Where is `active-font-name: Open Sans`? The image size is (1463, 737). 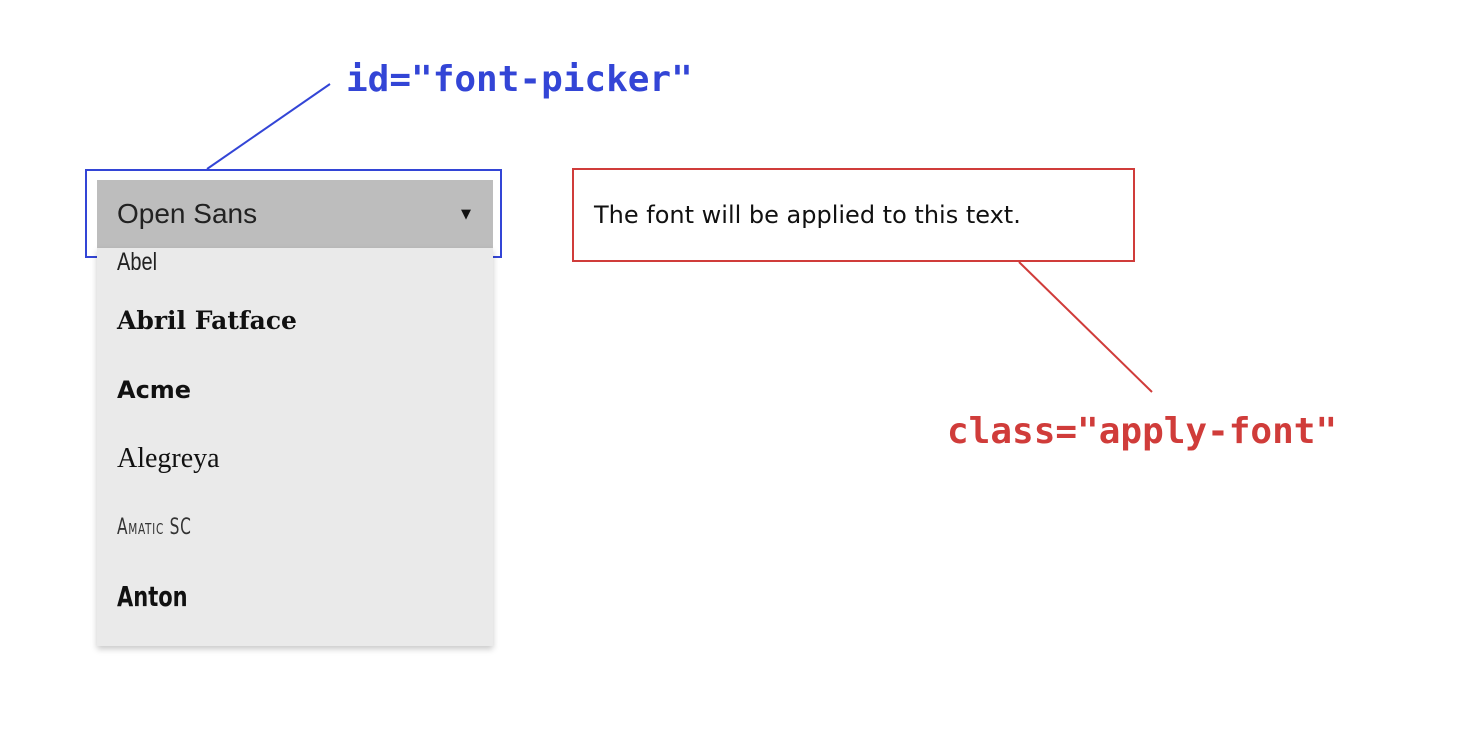
active-font-name: Open Sans is located at coordinates (187, 213).